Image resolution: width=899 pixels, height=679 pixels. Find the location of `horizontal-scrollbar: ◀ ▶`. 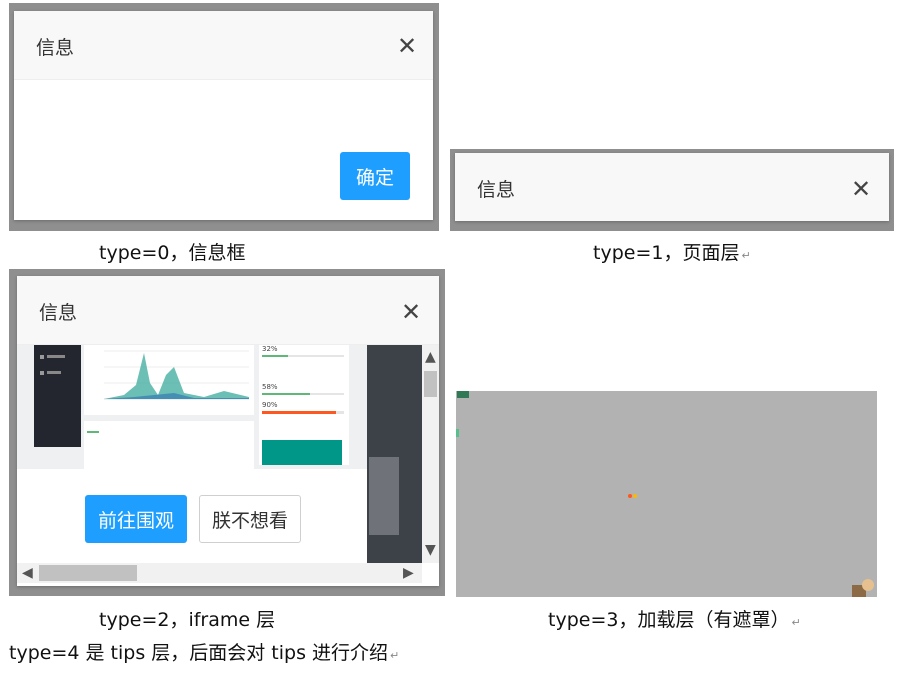

horizontal-scrollbar: ◀ ▶ is located at coordinates (219, 573).